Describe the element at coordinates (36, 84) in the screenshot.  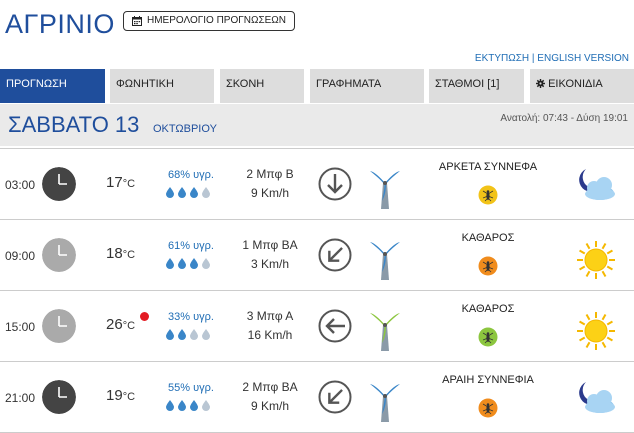
I see `tab-label: ΠΡΟΓΝΩΣΗ` at that location.